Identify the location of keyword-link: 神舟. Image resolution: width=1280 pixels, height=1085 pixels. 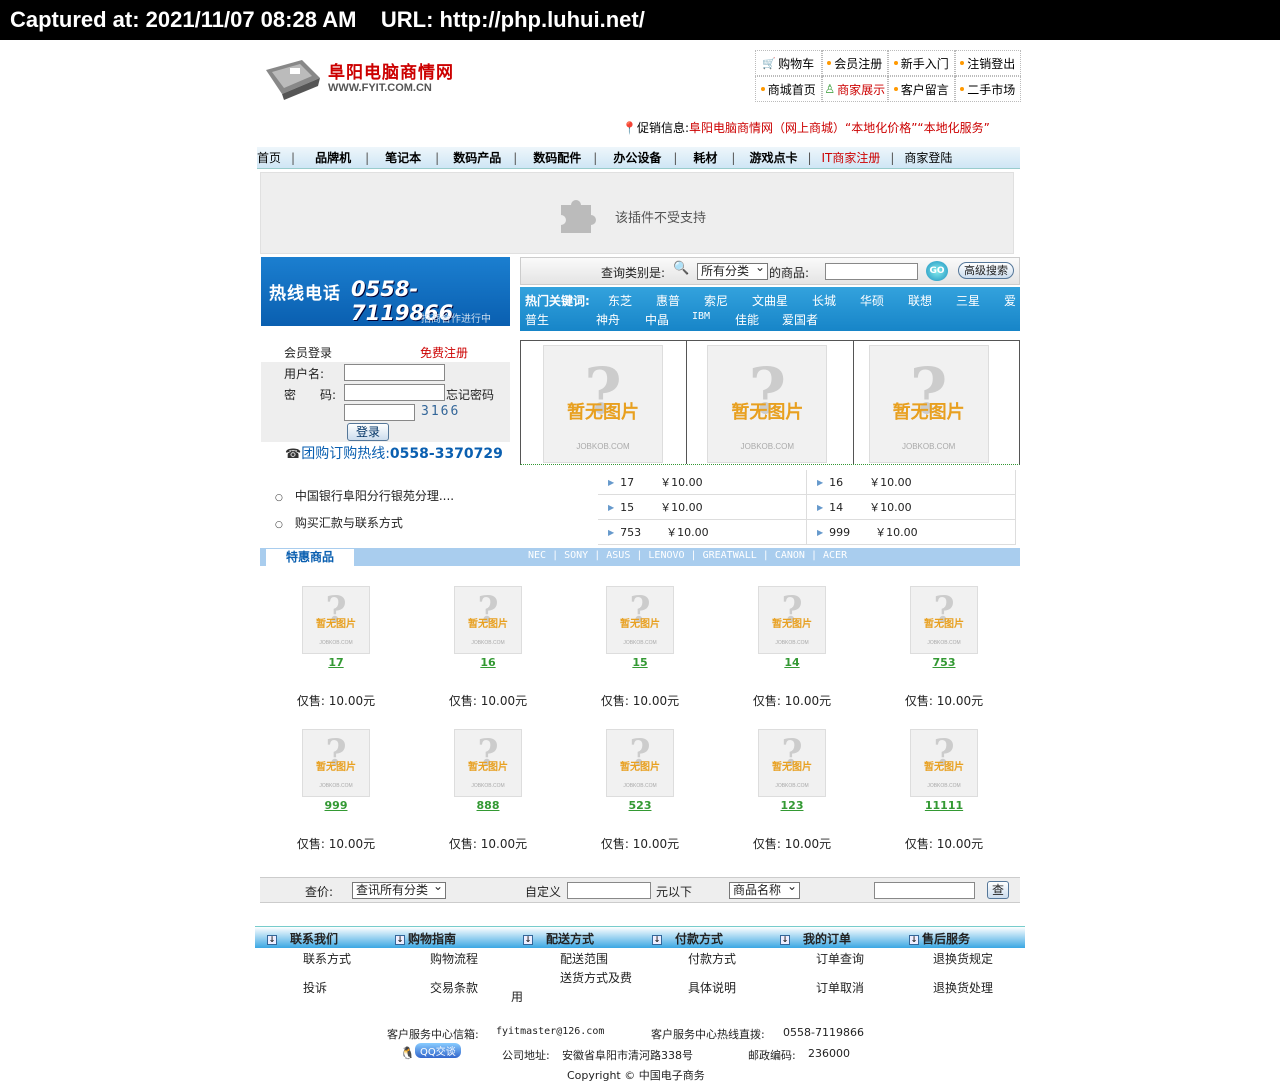
(608, 319).